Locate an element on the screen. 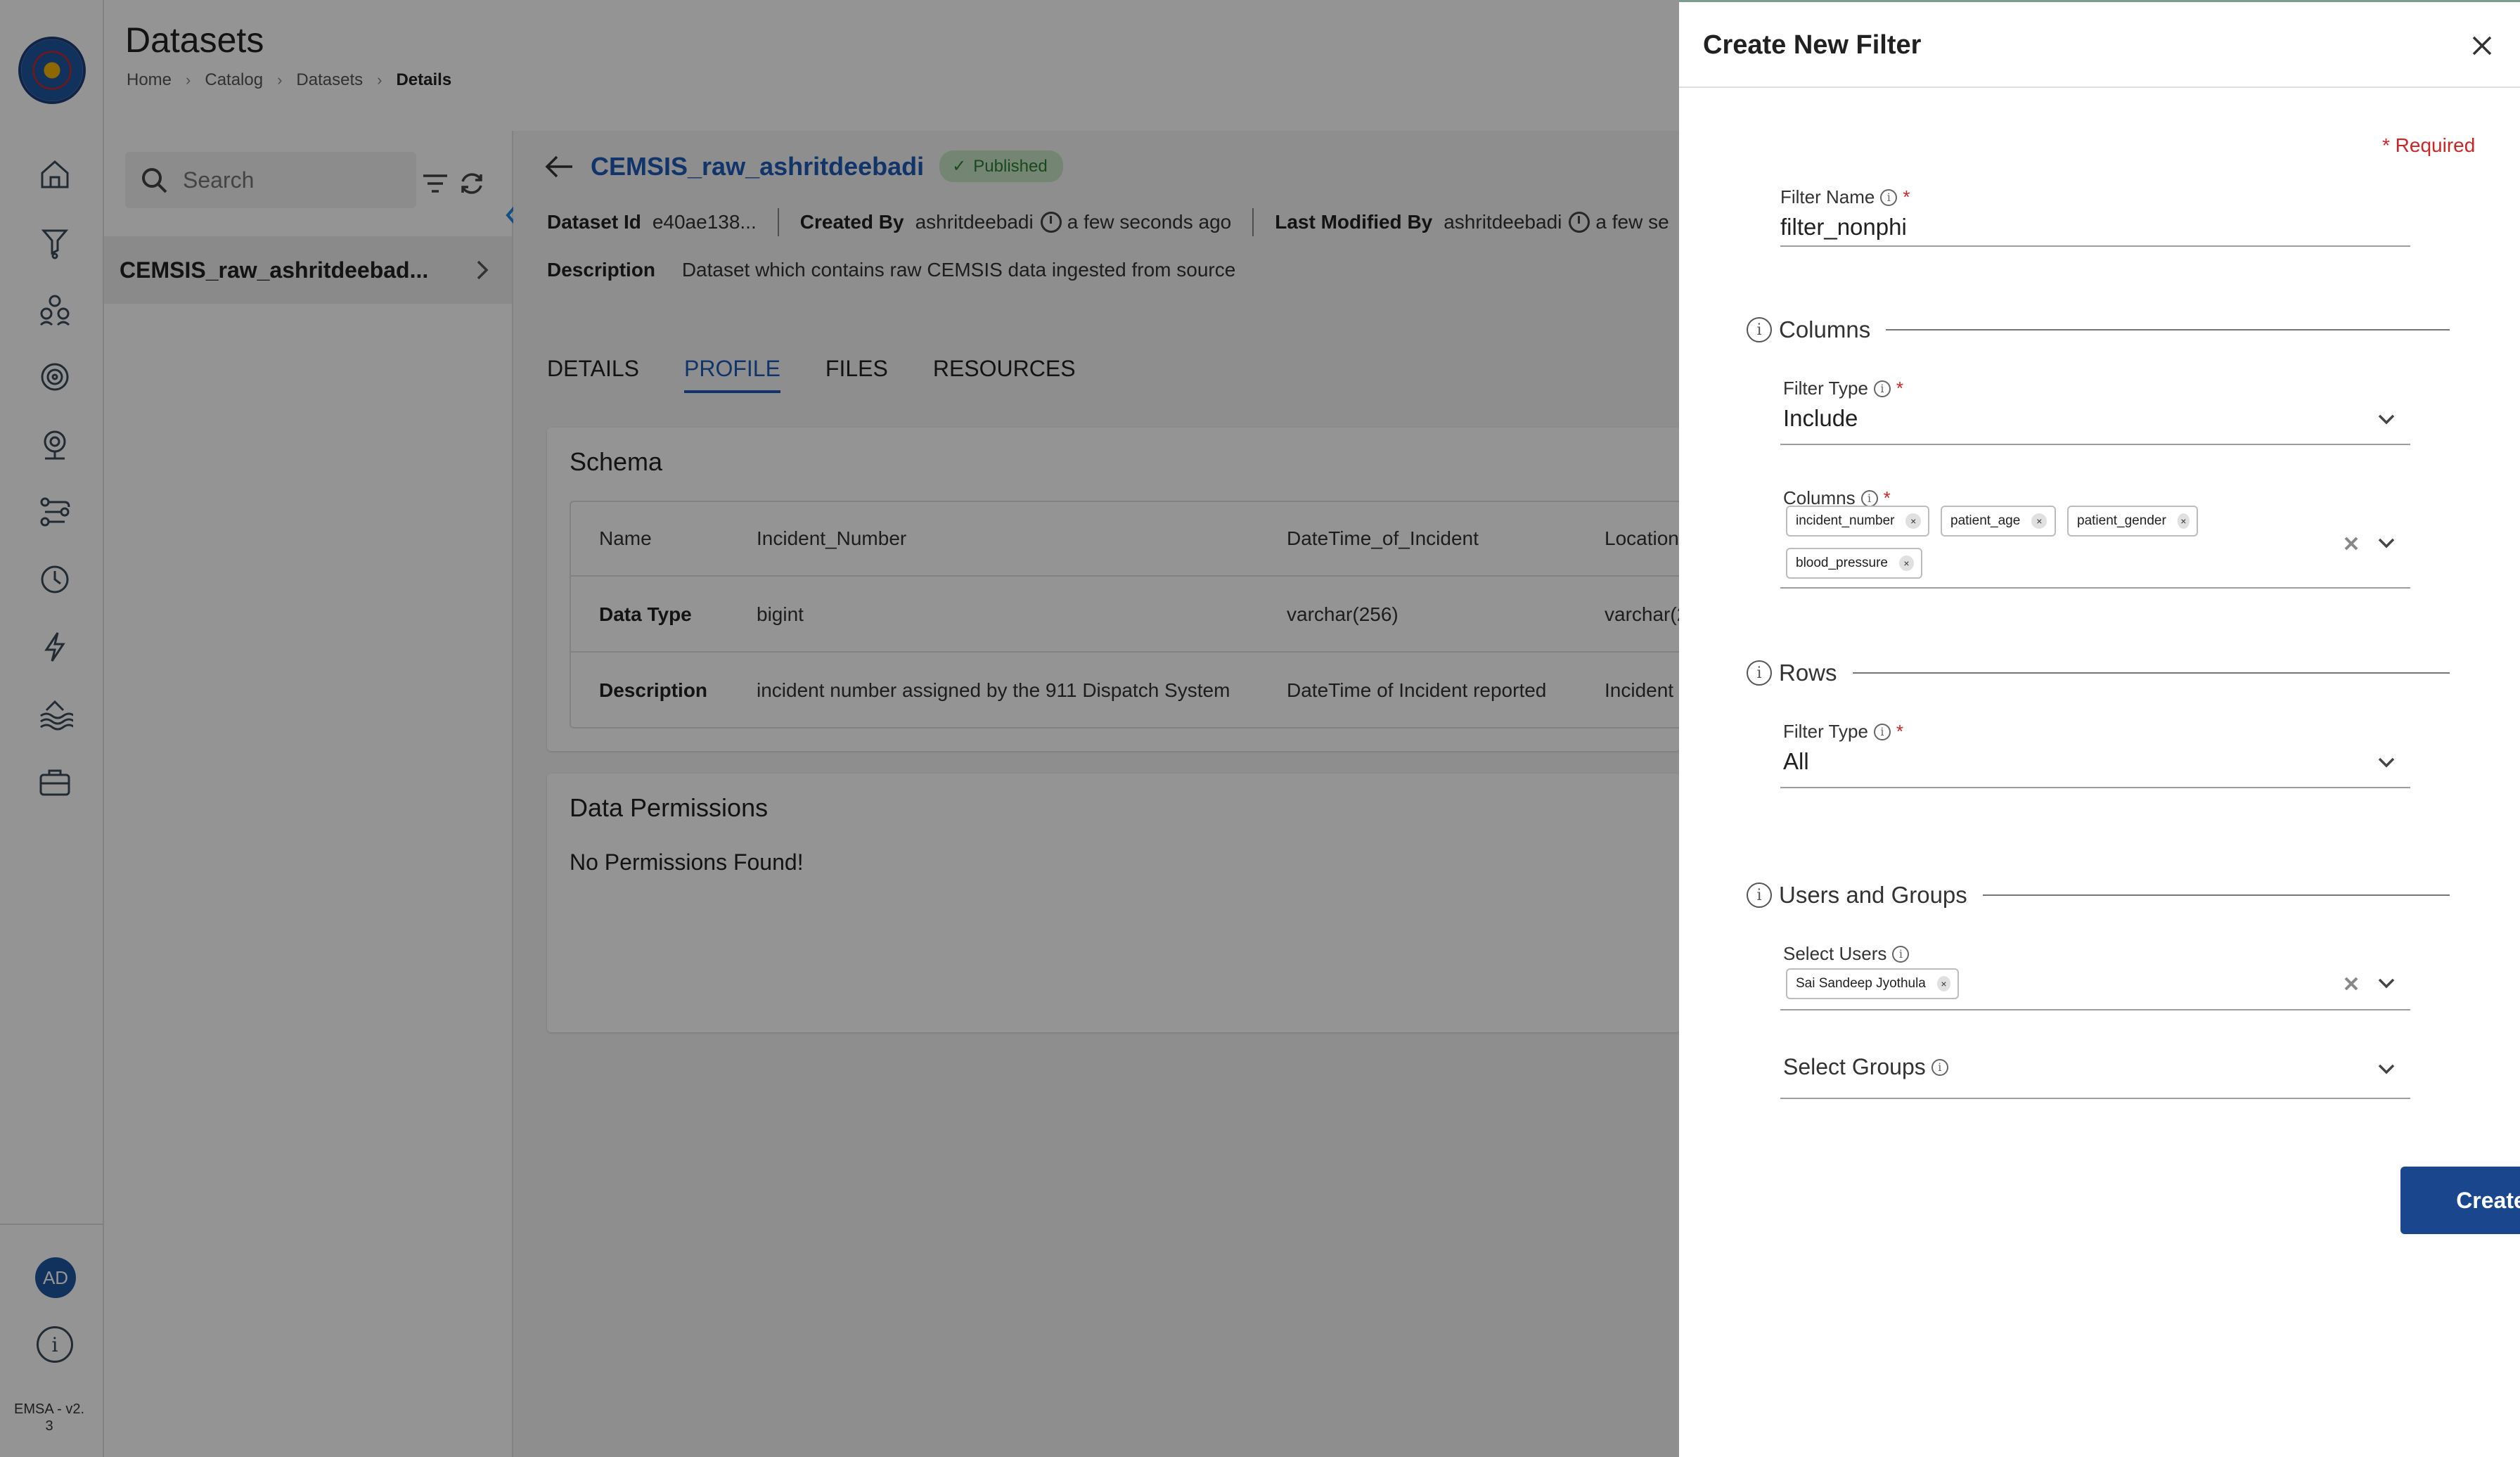 The height and width of the screenshot is (1457, 2520). filter-name-field: Filter Name i * filter_nonphi is located at coordinates (2095, 218).